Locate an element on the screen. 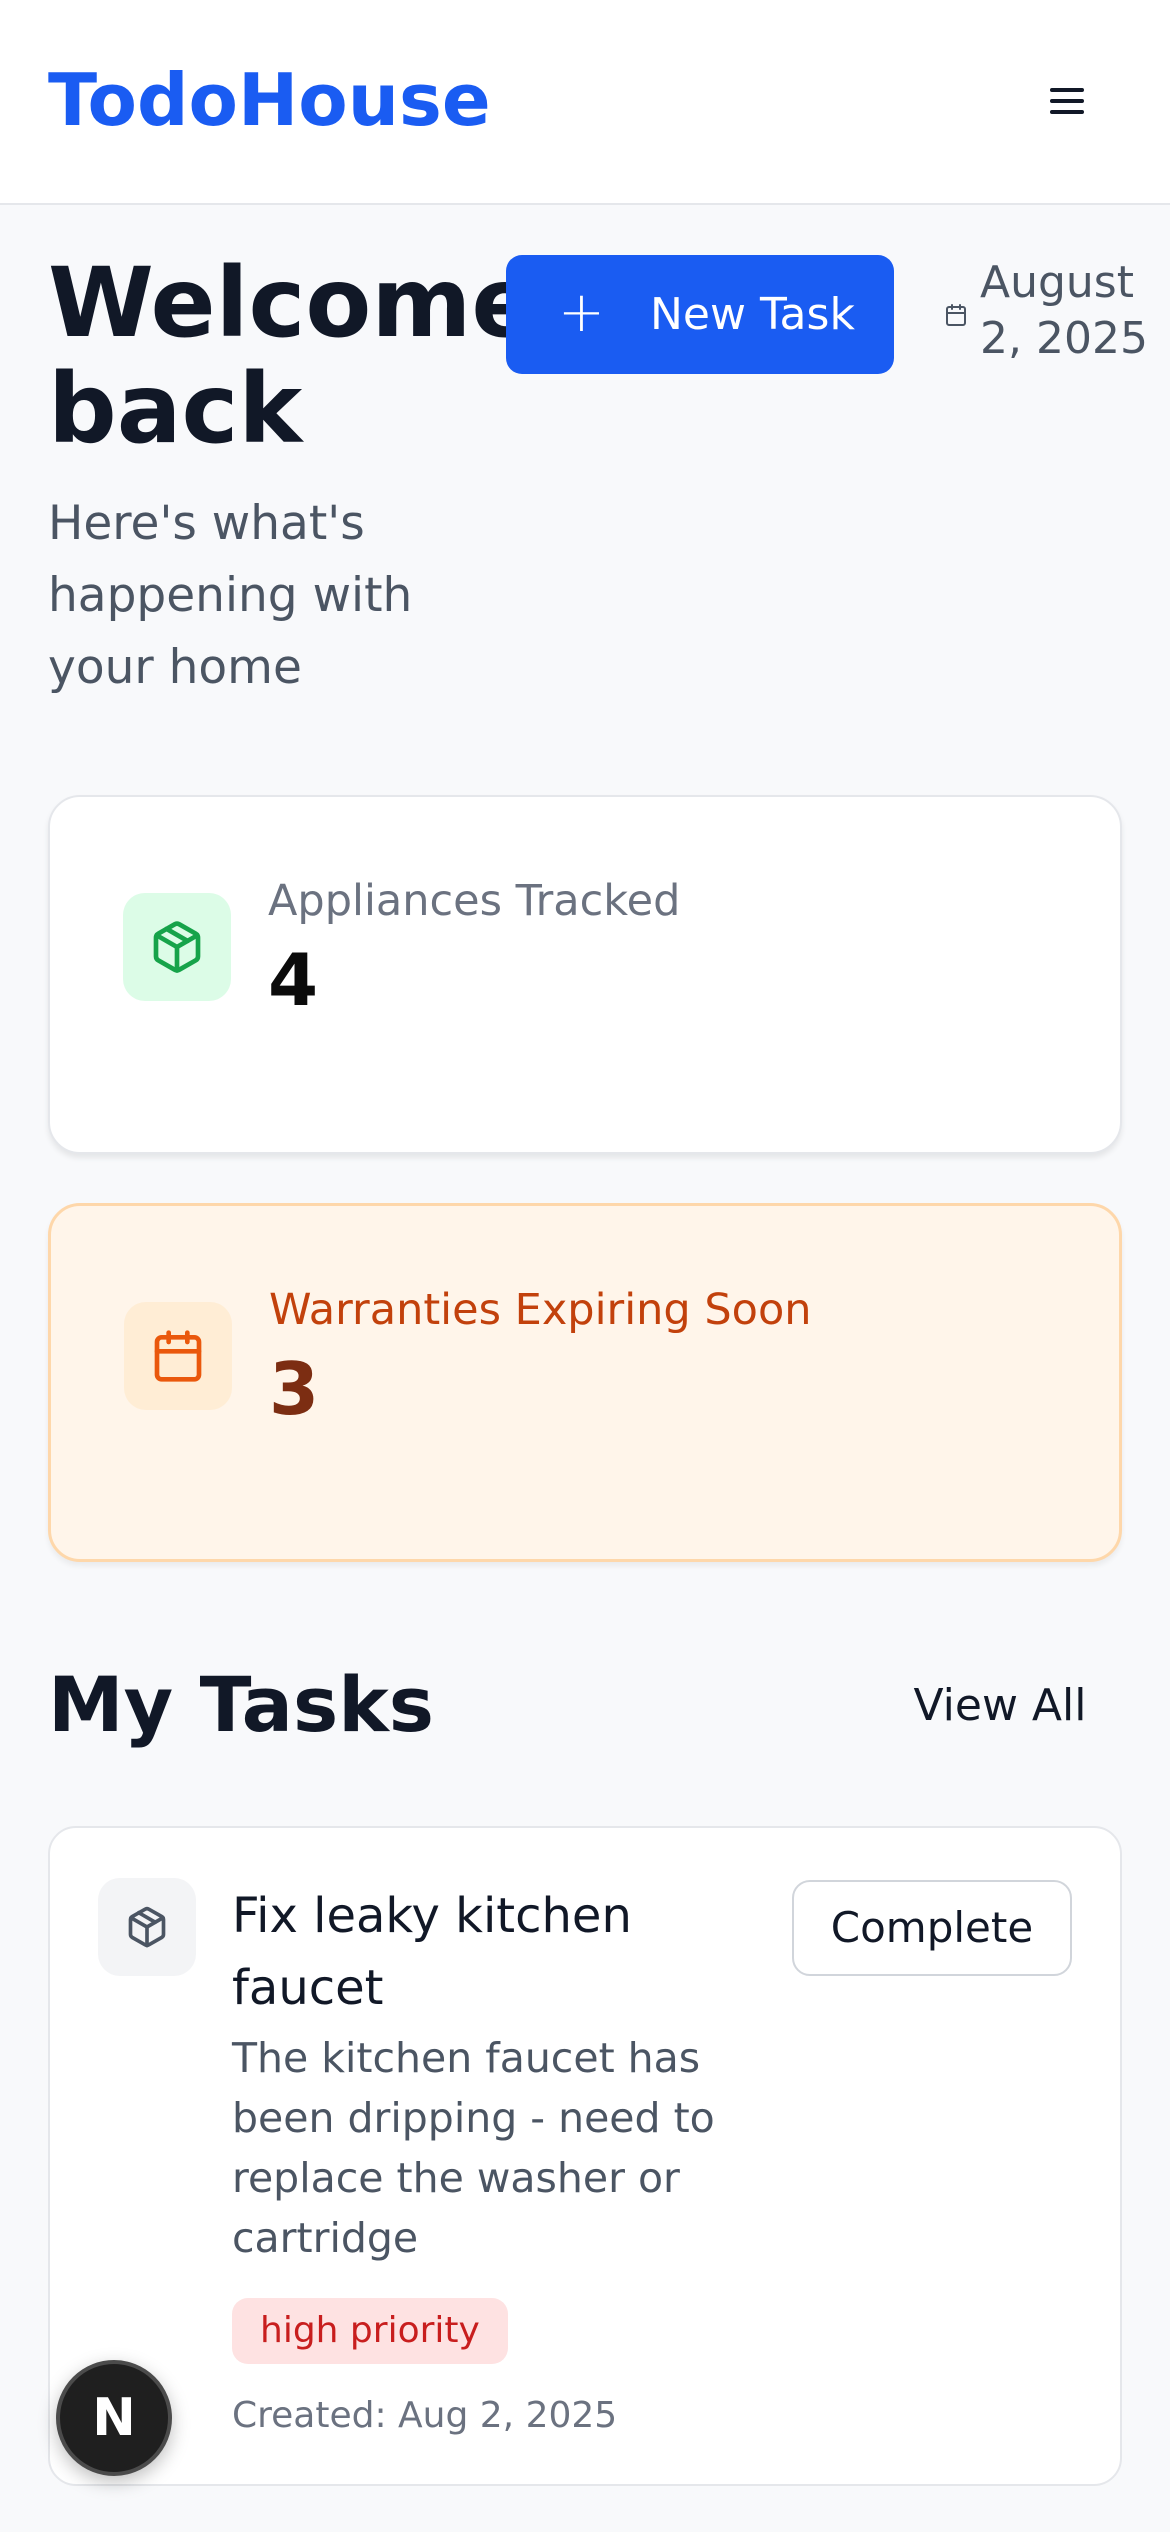 Image resolution: width=1170 pixels, height=2532 pixels. task-created-date: Created: Aug 2, 2025 is located at coordinates (425, 2415).